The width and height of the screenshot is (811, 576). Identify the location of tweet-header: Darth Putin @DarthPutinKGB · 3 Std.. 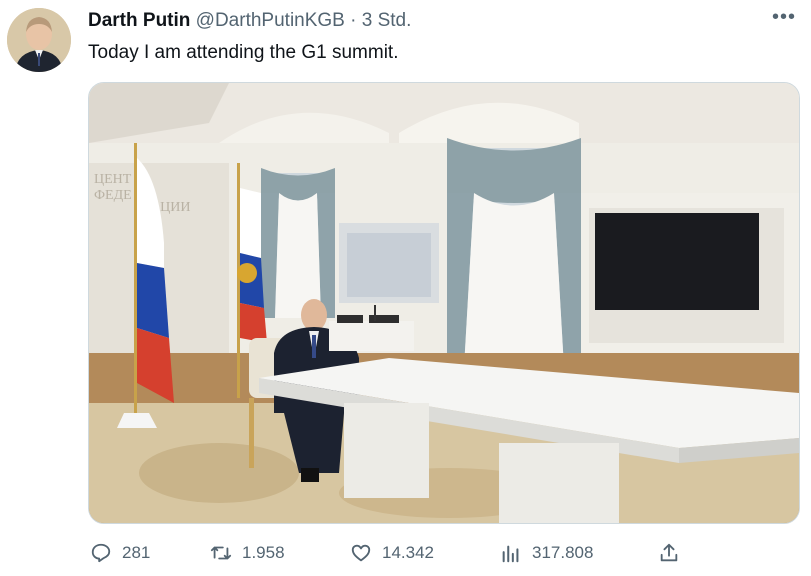
(249, 21).